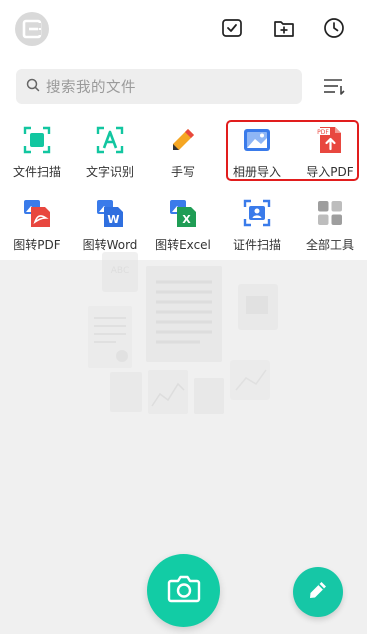  Describe the element at coordinates (91, 88) in the screenshot. I see `search-placeholder: 搜索我的文件` at that location.